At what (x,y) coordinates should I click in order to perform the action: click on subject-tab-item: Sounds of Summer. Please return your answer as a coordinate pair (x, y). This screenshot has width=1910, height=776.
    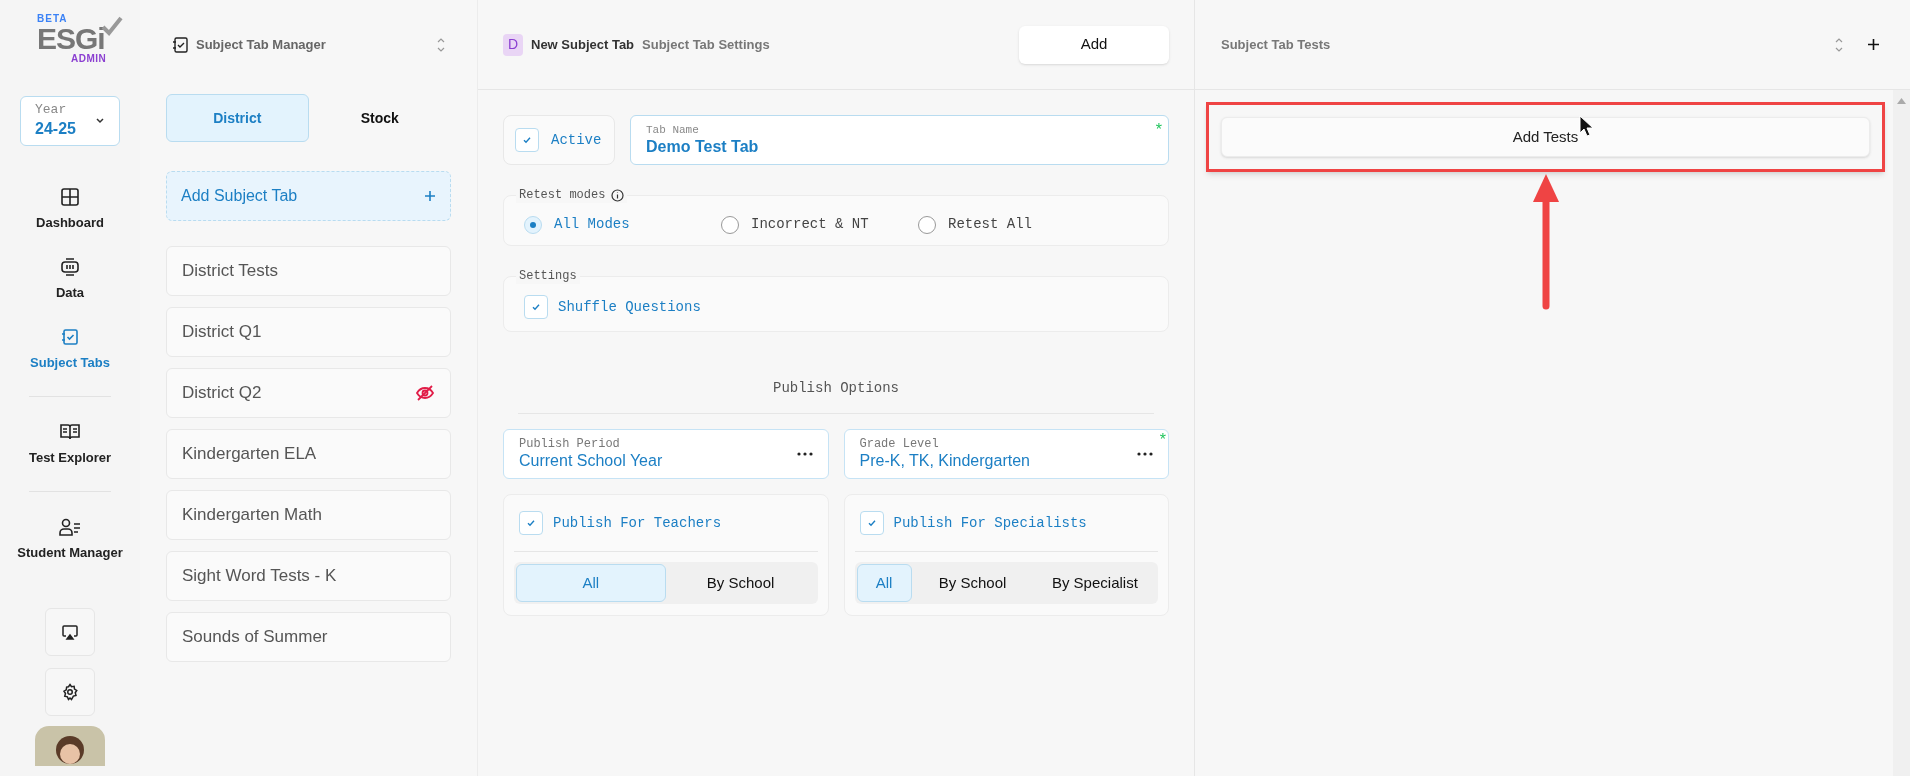
    Looking at the image, I should click on (308, 637).